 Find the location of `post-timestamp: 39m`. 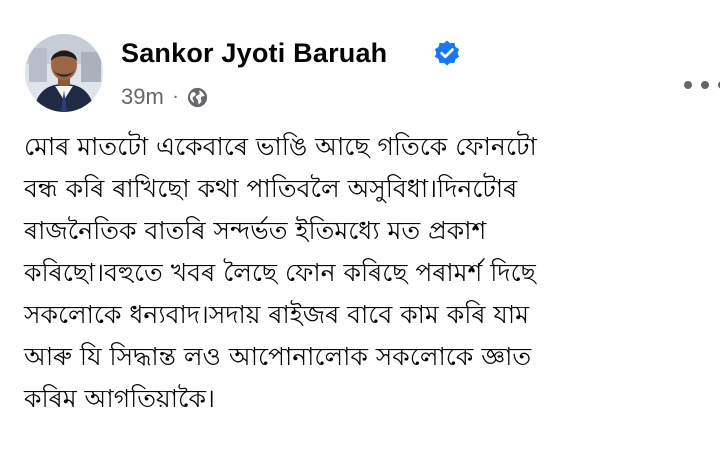

post-timestamp: 39m is located at coordinates (142, 97).